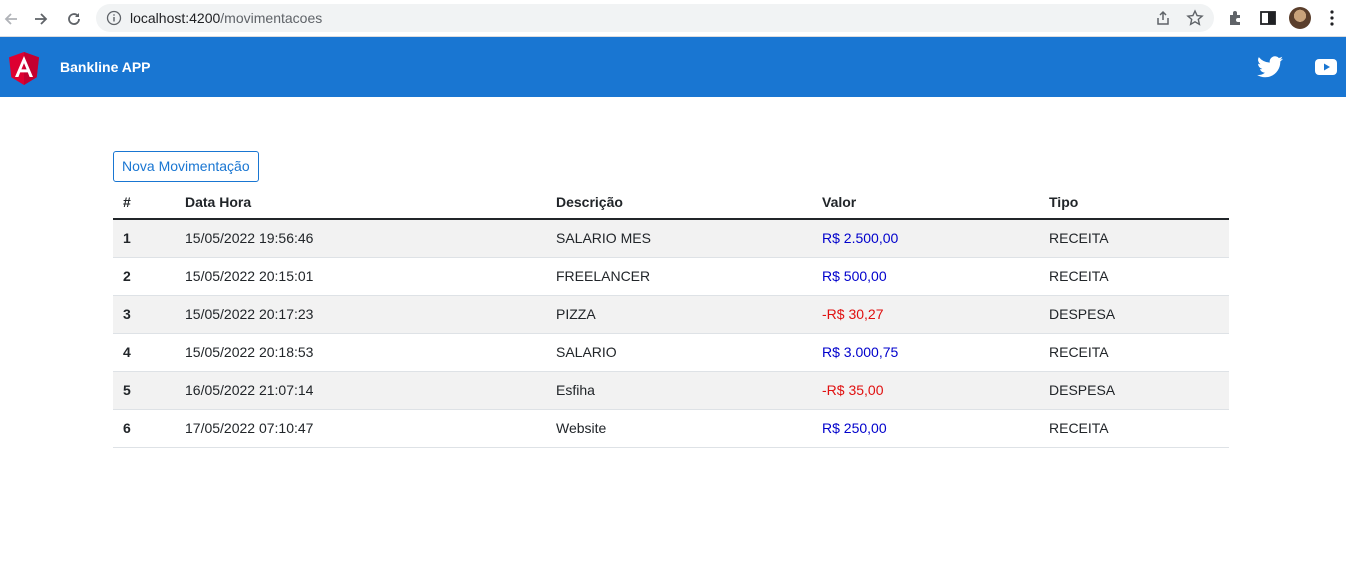  Describe the element at coordinates (144, 238) in the screenshot. I see `row-index: 1` at that location.